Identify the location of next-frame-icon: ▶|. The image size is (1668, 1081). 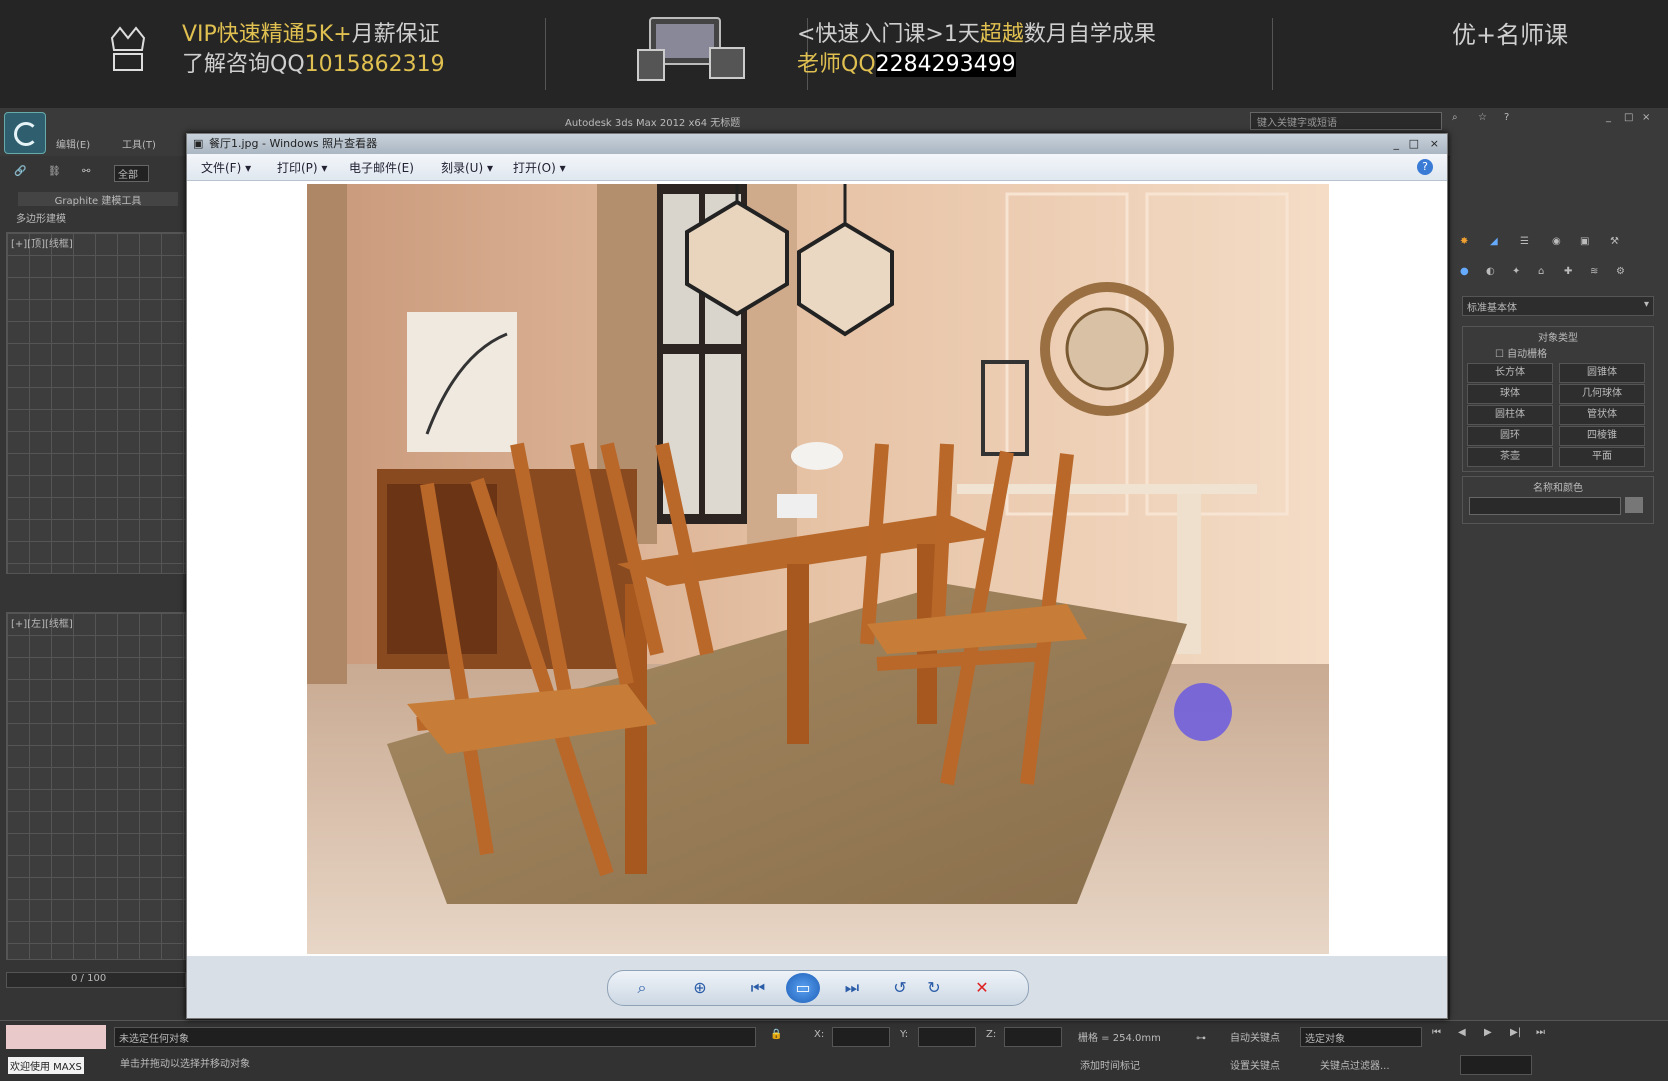
(1515, 1032).